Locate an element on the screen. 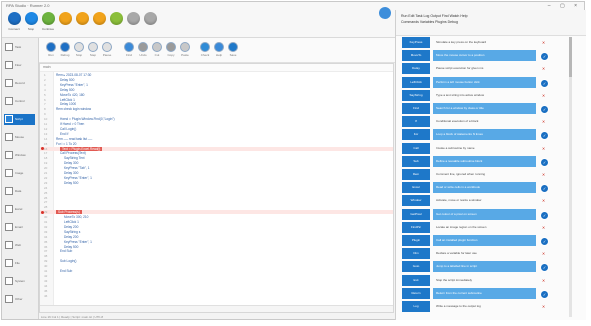 This screenshot has height=326, width=591. rail-item: System is located at coordinates (19, 281).